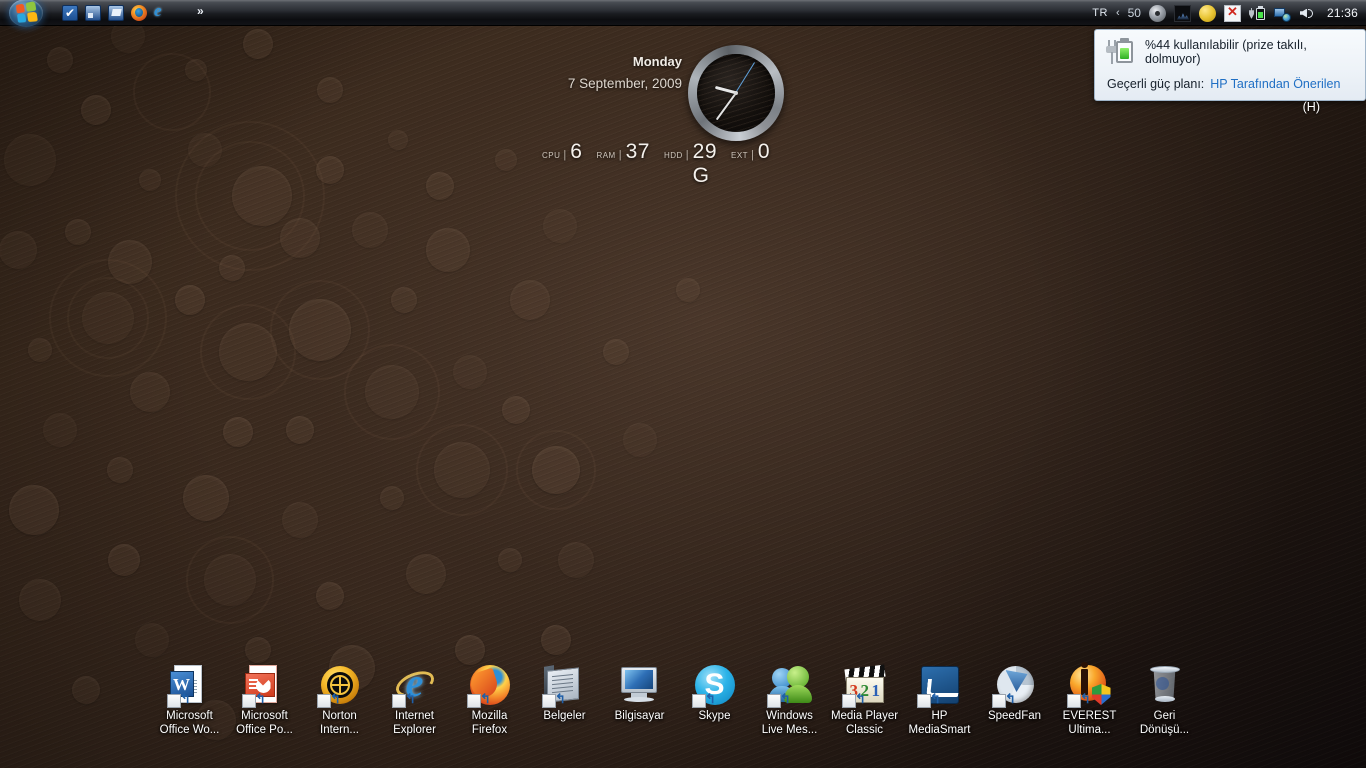 This screenshot has height=768, width=1366. What do you see at coordinates (657, 61) in the screenshot?
I see `gadget-day-label: Monday` at bounding box center [657, 61].